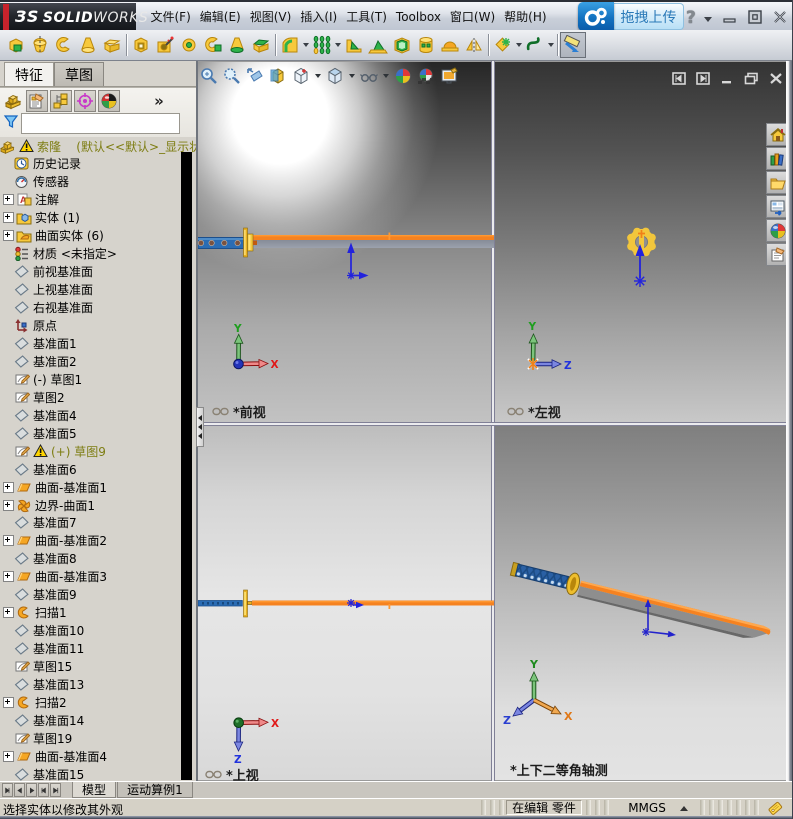 The image size is (793, 819). What do you see at coordinates (46, 290) in the screenshot?
I see `tree-item: 上视基准面` at bounding box center [46, 290].